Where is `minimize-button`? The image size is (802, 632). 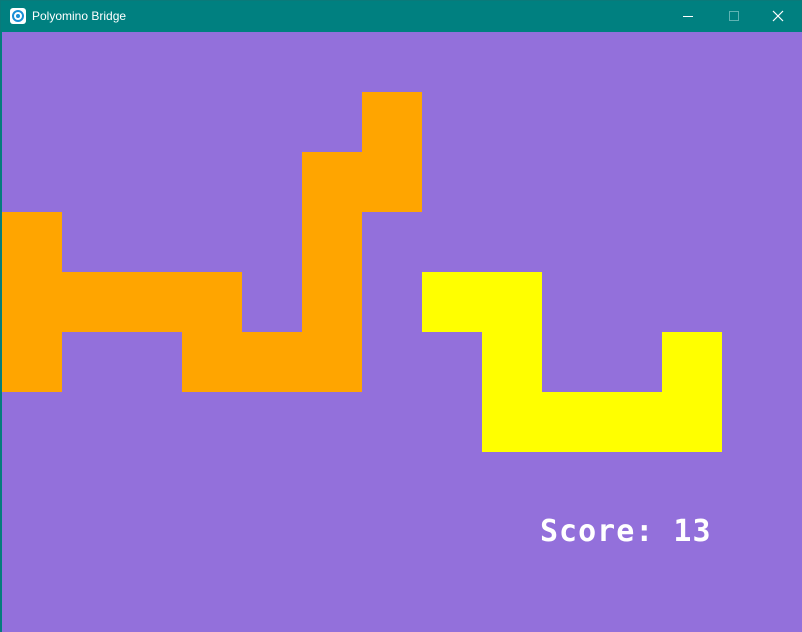 minimize-button is located at coordinates (688, 16).